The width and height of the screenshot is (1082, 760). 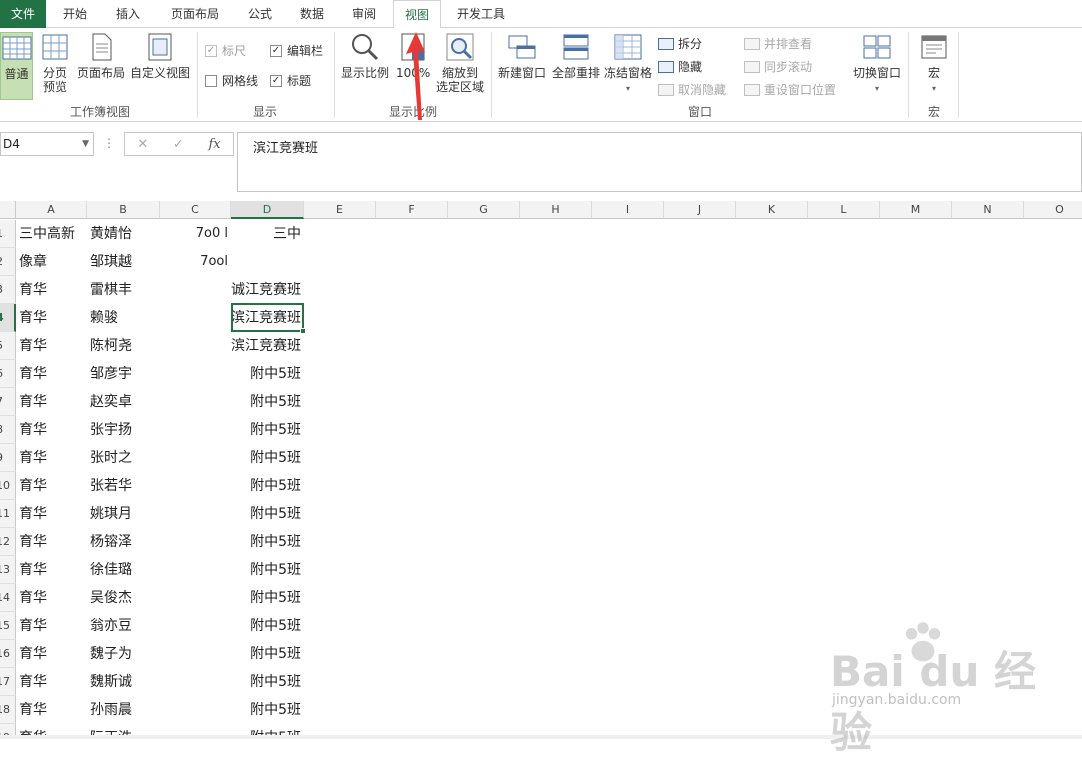 What do you see at coordinates (125, 458) in the screenshot?
I see `cell-b9: 张时之` at bounding box center [125, 458].